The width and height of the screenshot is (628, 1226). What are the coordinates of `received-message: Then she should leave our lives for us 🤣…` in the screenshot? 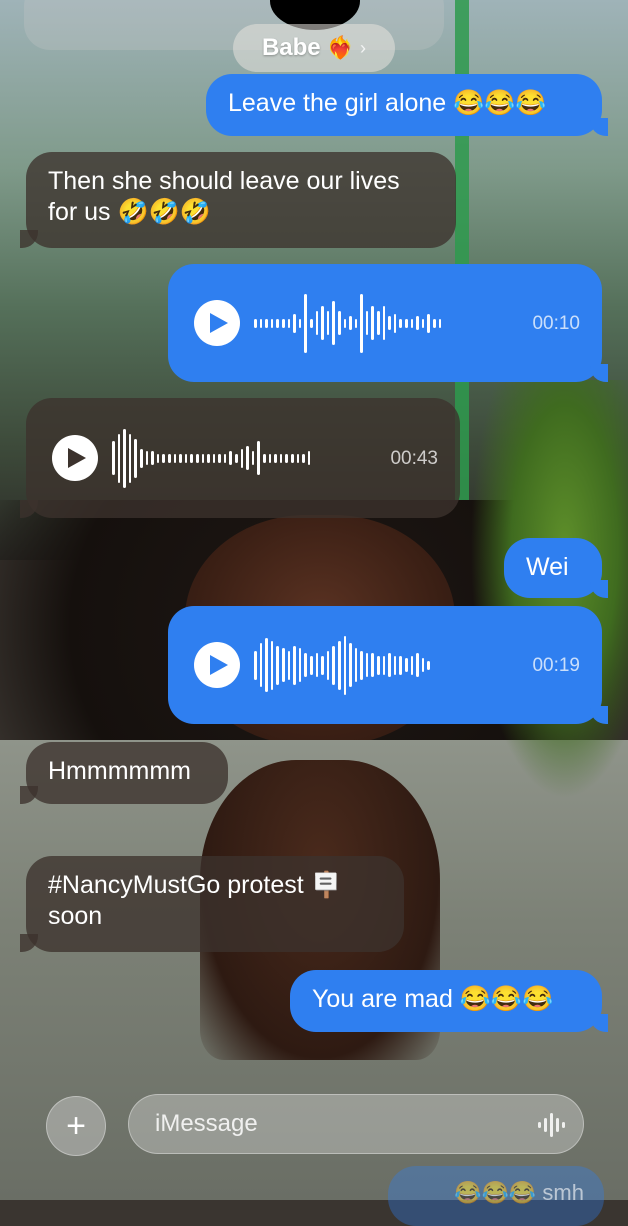 It's located at (238, 200).